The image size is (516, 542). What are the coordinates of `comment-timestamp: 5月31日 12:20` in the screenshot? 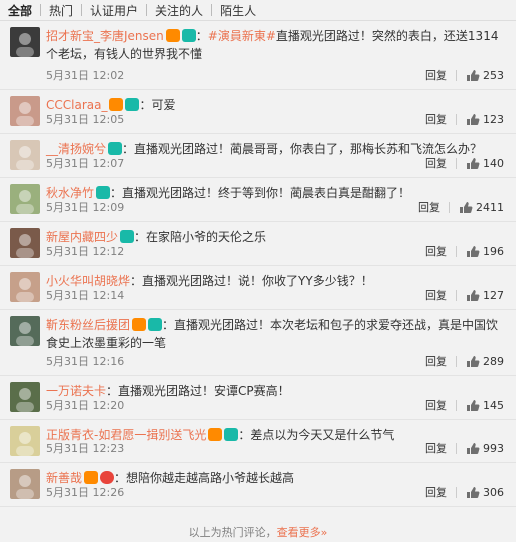 It's located at (85, 405).